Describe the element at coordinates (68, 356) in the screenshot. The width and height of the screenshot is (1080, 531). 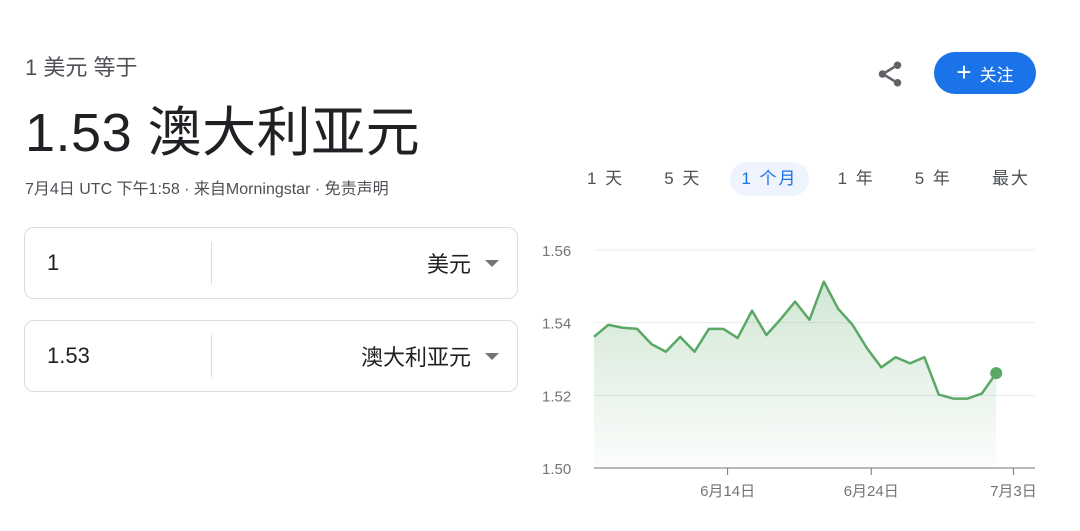
I see `to-amount-input: 1.53` at that location.